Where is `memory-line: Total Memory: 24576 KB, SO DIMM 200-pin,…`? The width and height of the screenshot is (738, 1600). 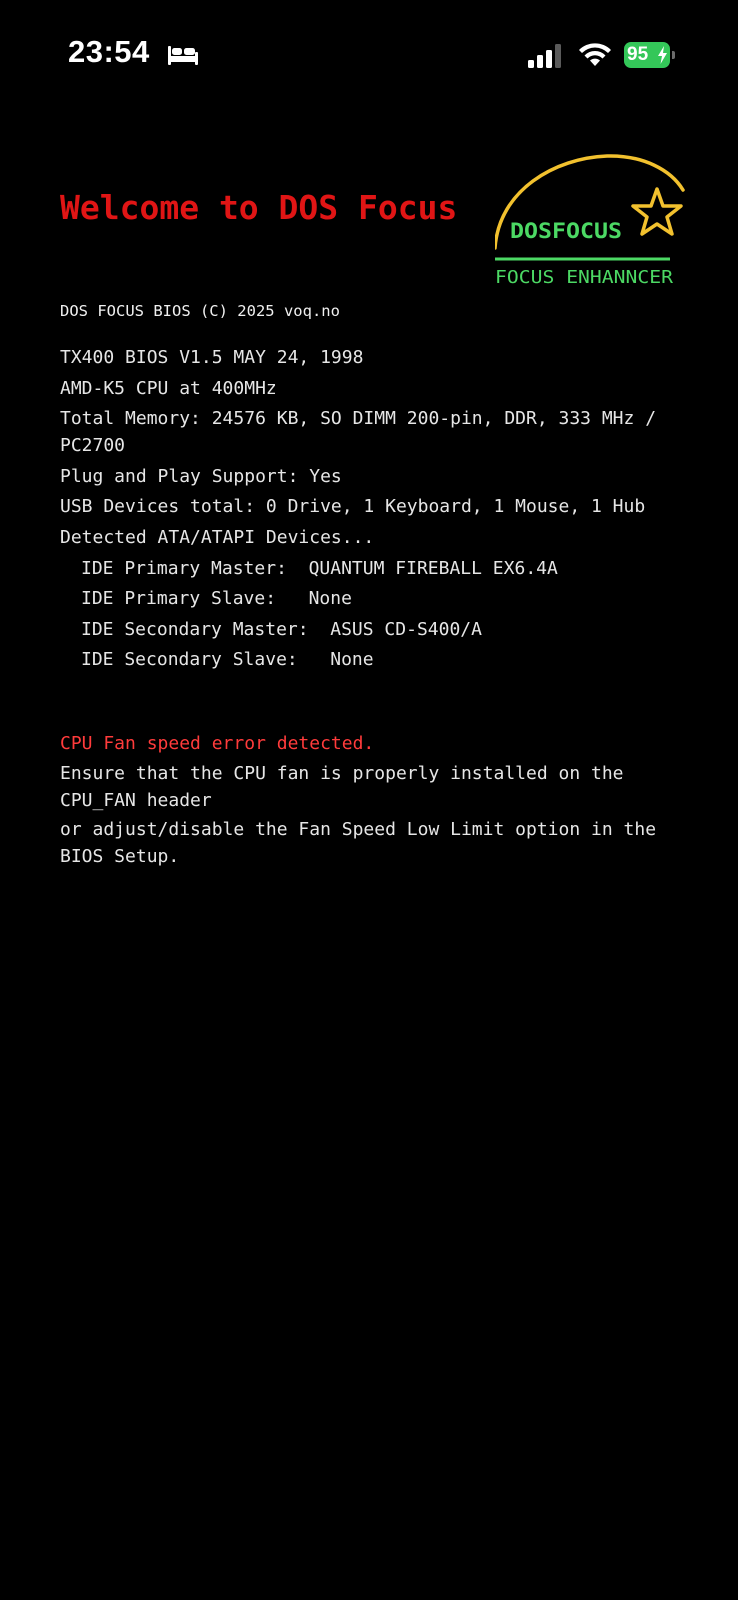 memory-line: Total Memory: 24576 KB, SO DIMM 200-pin,… is located at coordinates (363, 432).